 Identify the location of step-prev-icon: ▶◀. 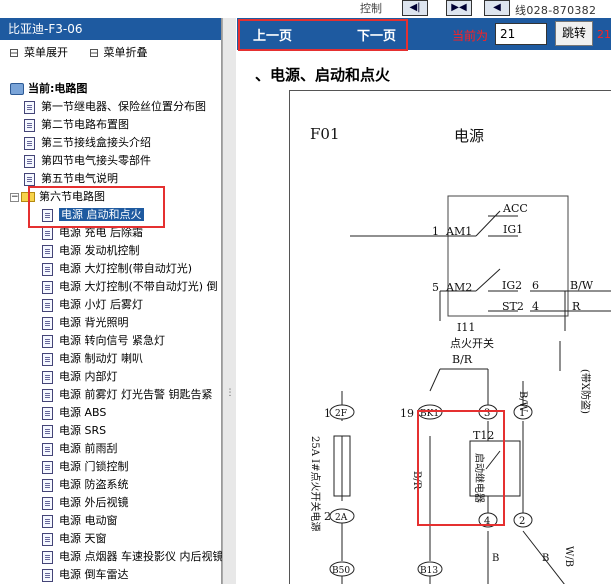
(459, 8).